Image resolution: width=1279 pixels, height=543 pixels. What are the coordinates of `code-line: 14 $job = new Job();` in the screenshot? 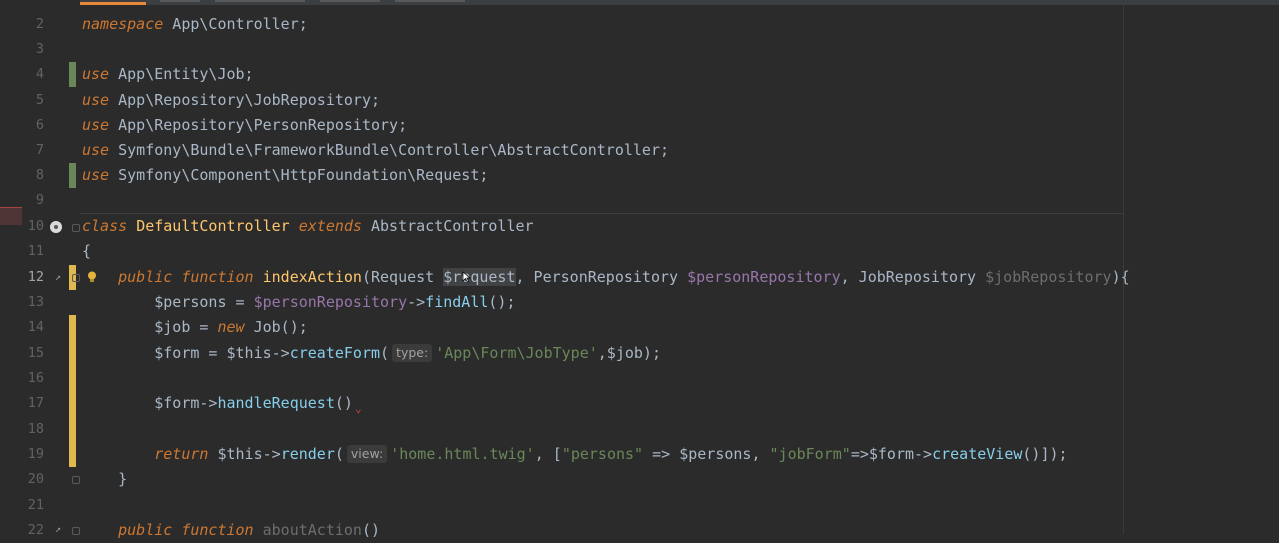 It's located at (639, 327).